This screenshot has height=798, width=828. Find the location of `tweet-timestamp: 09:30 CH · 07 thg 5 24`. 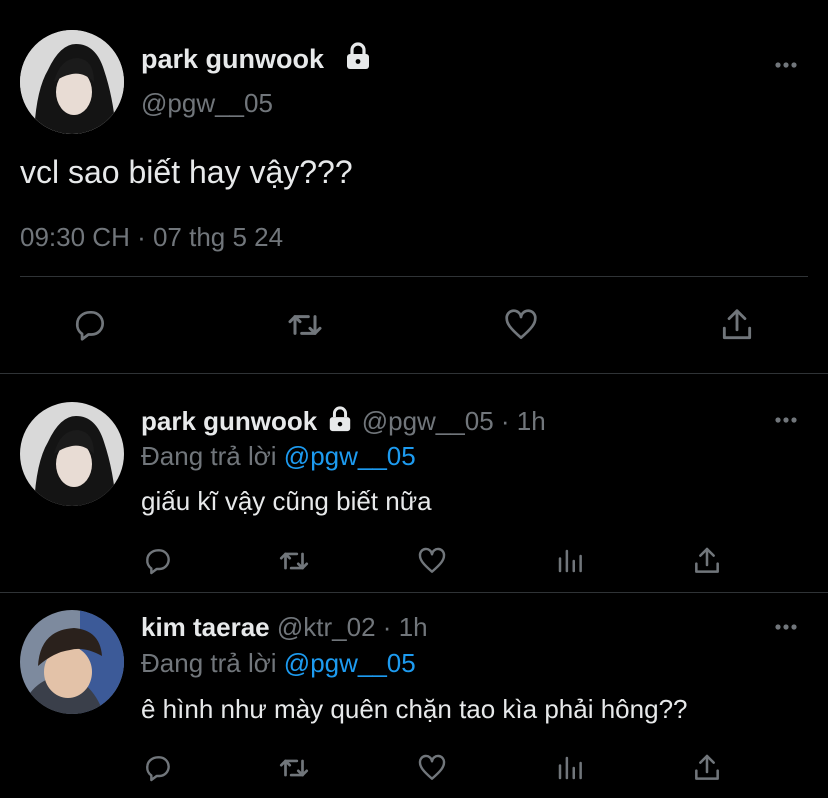

tweet-timestamp: 09:30 CH · 07 thg 5 24 is located at coordinates (151, 237).